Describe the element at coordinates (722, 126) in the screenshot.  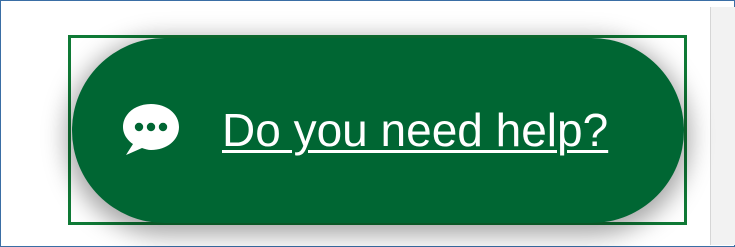
I see `side-panel` at that location.